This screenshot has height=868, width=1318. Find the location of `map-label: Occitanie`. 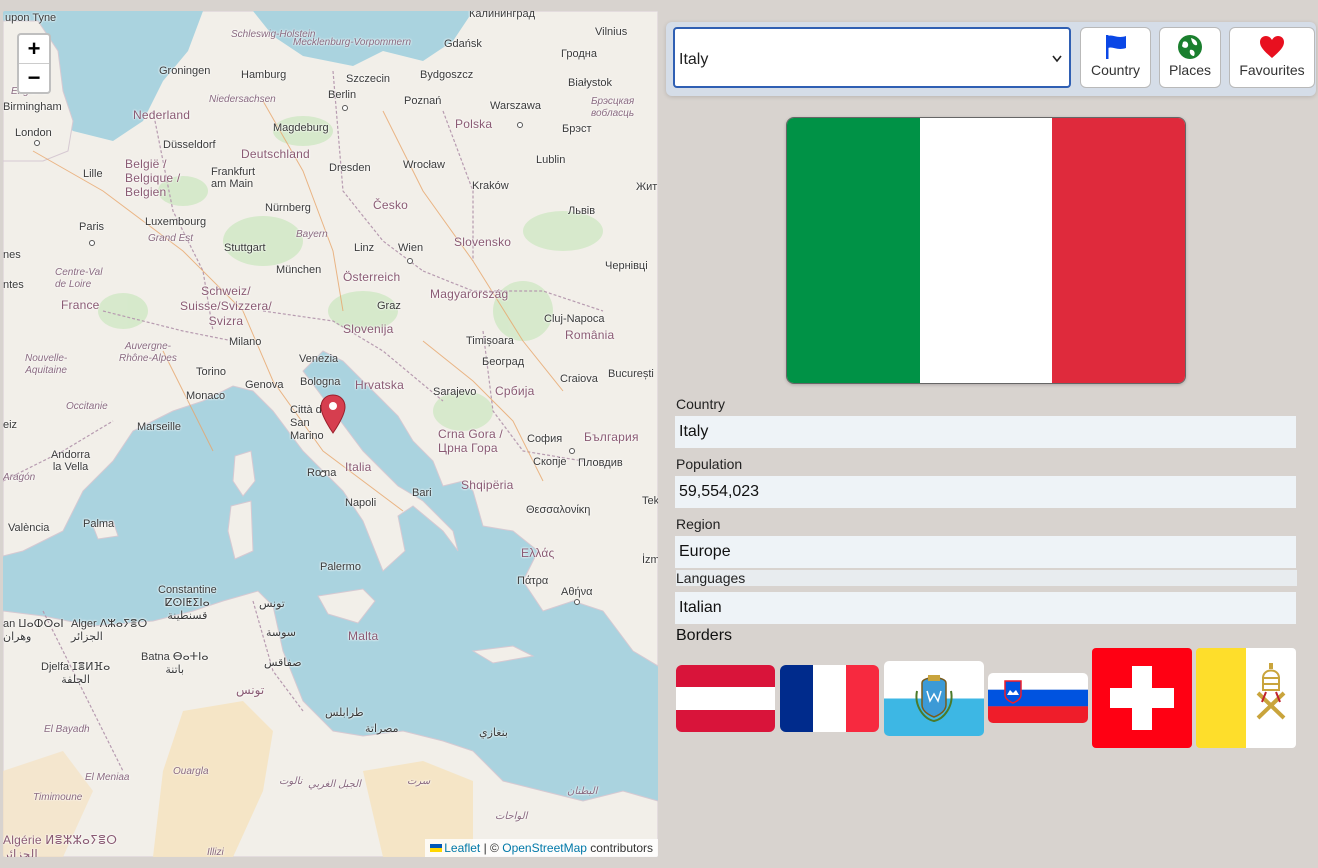

map-label: Occitanie is located at coordinates (87, 406).